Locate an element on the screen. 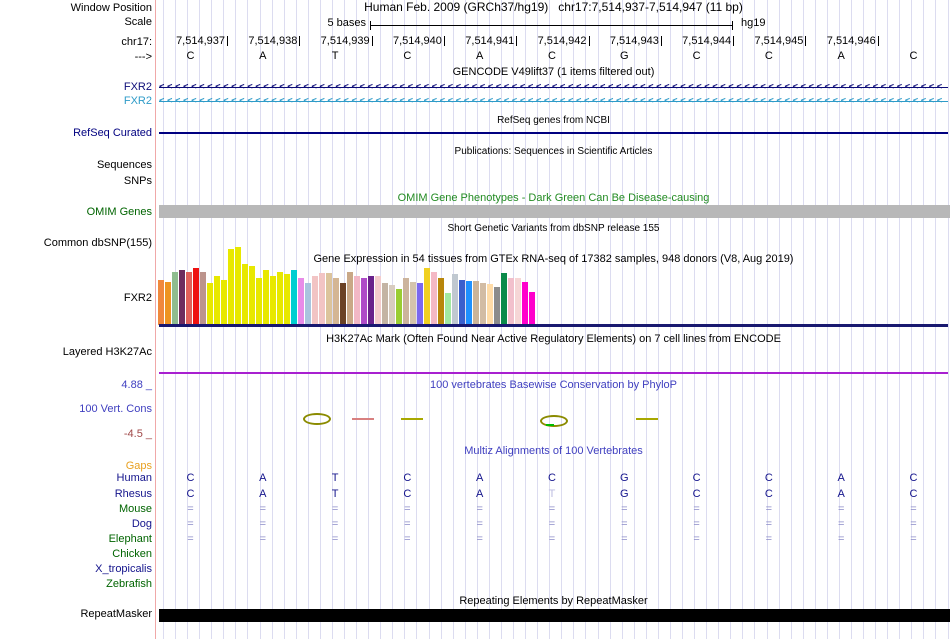  scale-bases-text: 5 bases is located at coordinates (346, 23).